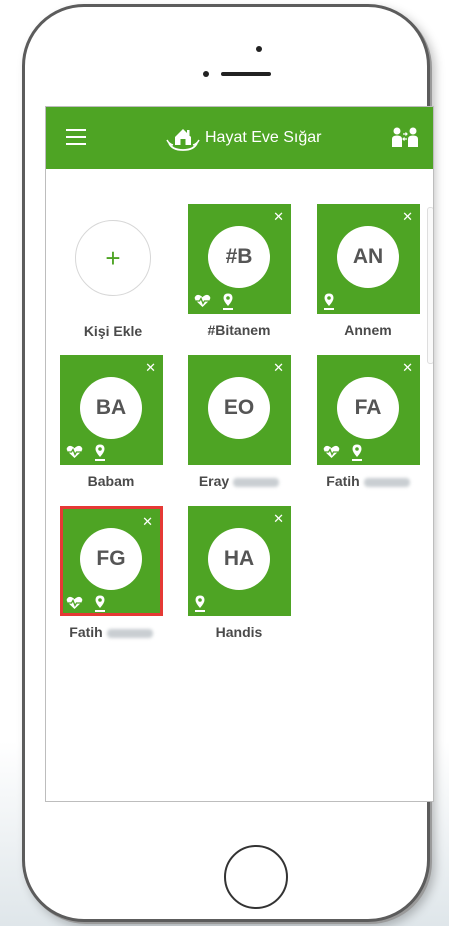  I want to click on app-title-group: Hayat Eve Sığar, so click(244, 138).